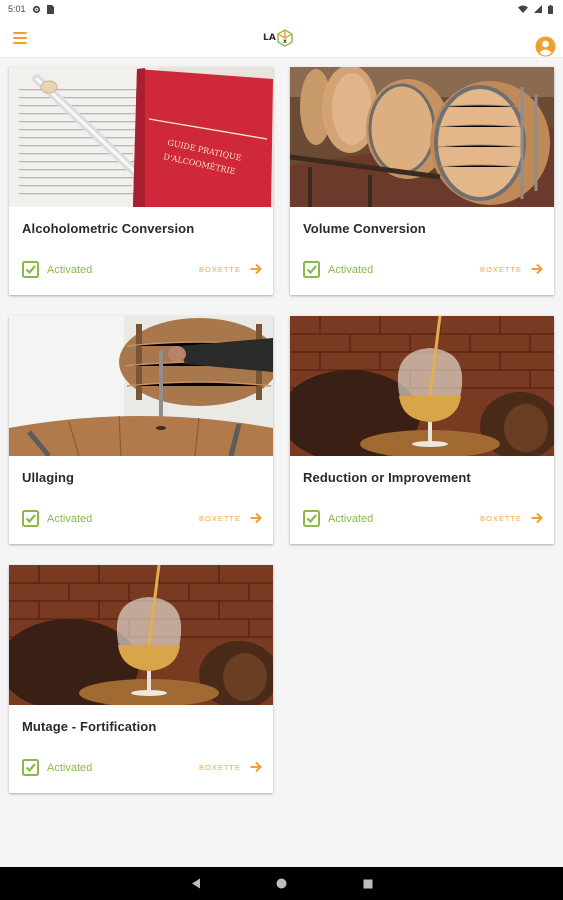  Describe the element at coordinates (523, 9) in the screenshot. I see `wifi-icon` at that location.